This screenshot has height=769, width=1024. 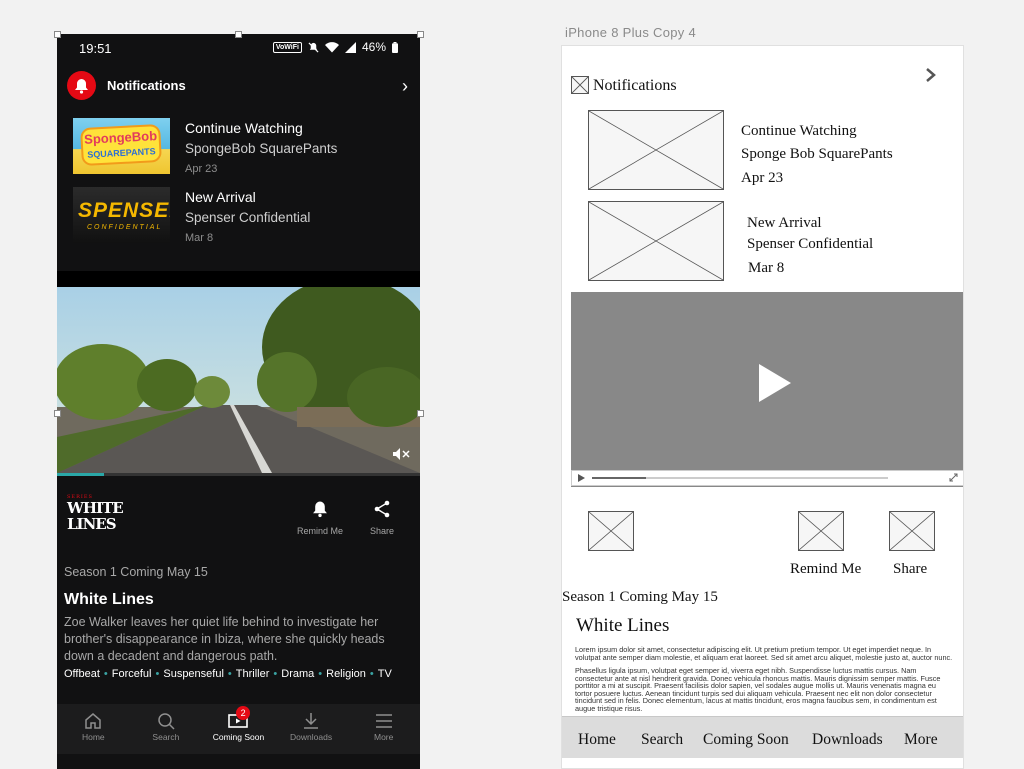 I want to click on spenser-thumbnail: SPENSER CONFIDENTIAL, so click(x=121, y=215).